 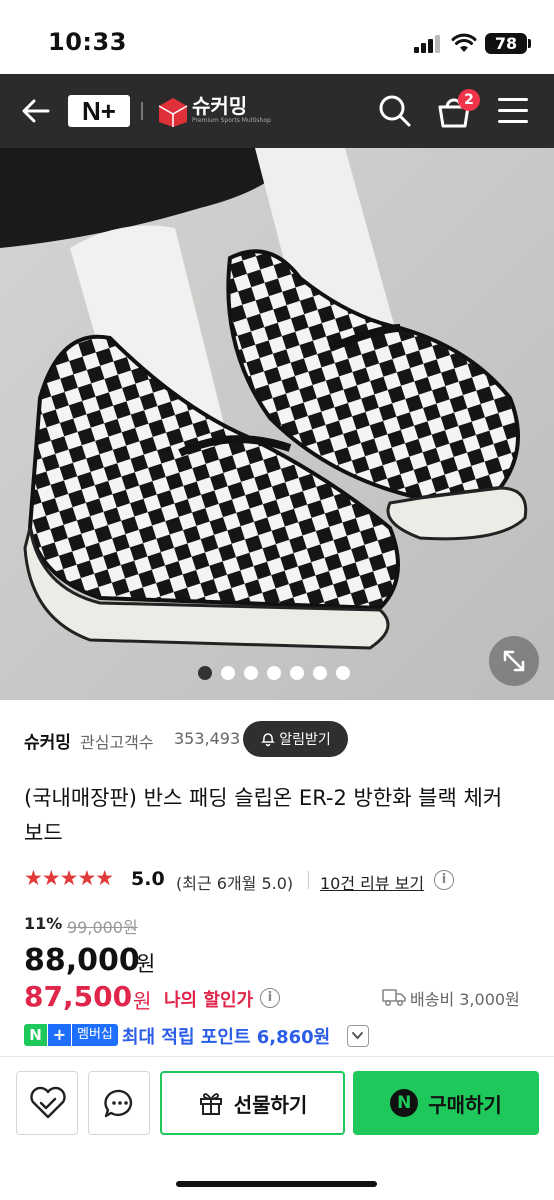 I want to click on battery-tip, so click(x=529, y=43).